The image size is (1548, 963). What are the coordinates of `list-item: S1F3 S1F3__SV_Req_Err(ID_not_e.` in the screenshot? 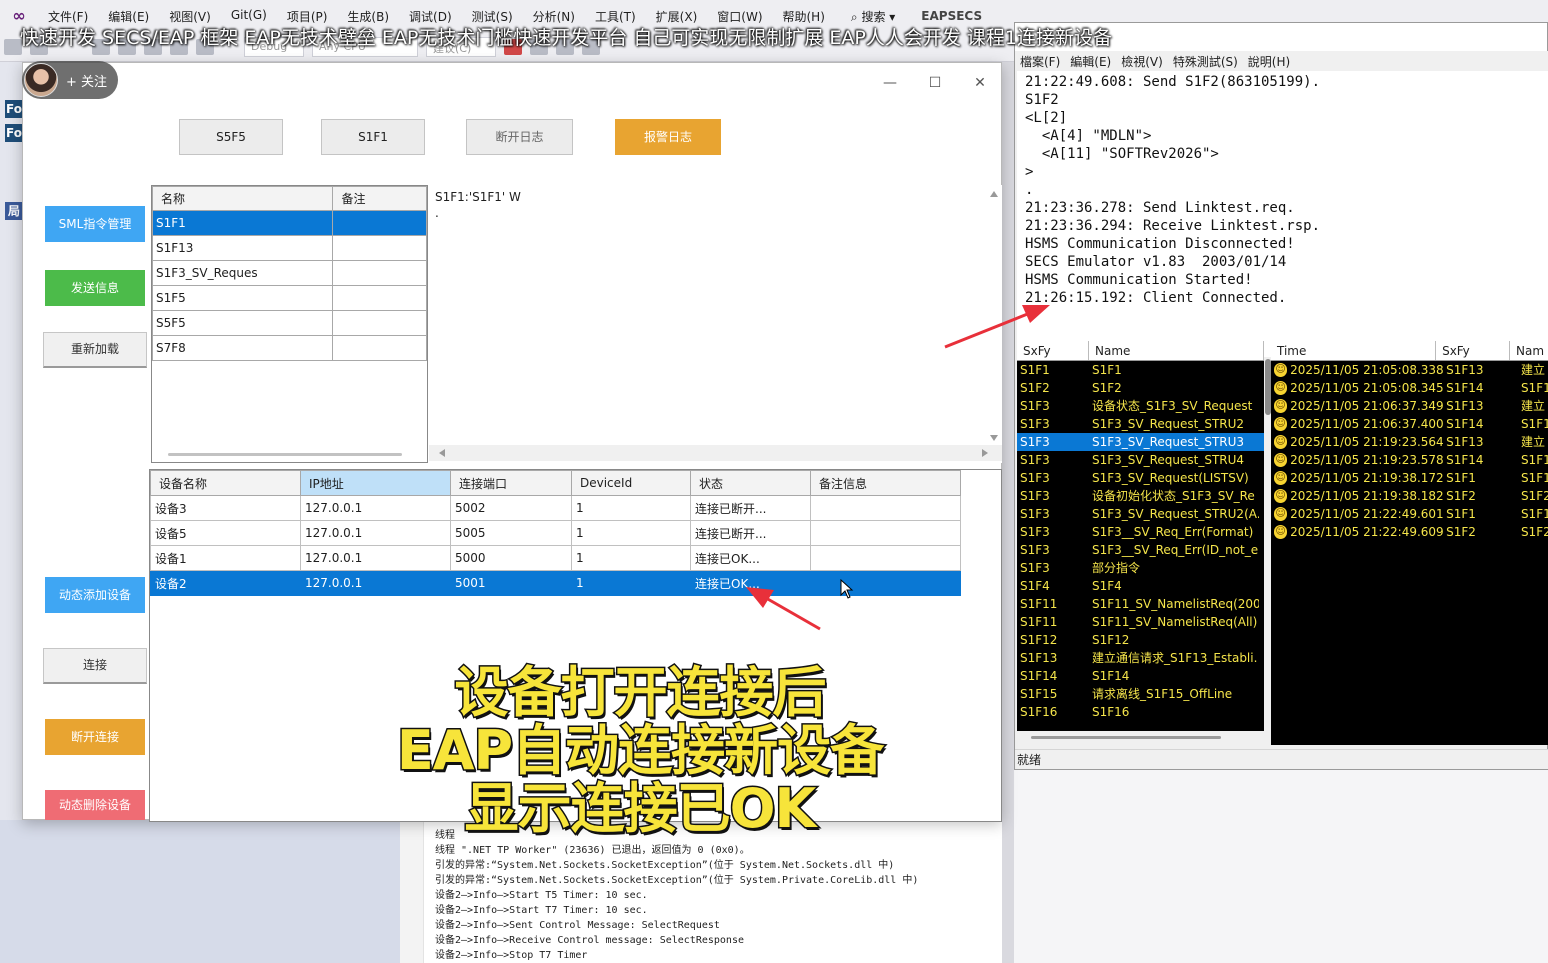 It's located at (1140, 550).